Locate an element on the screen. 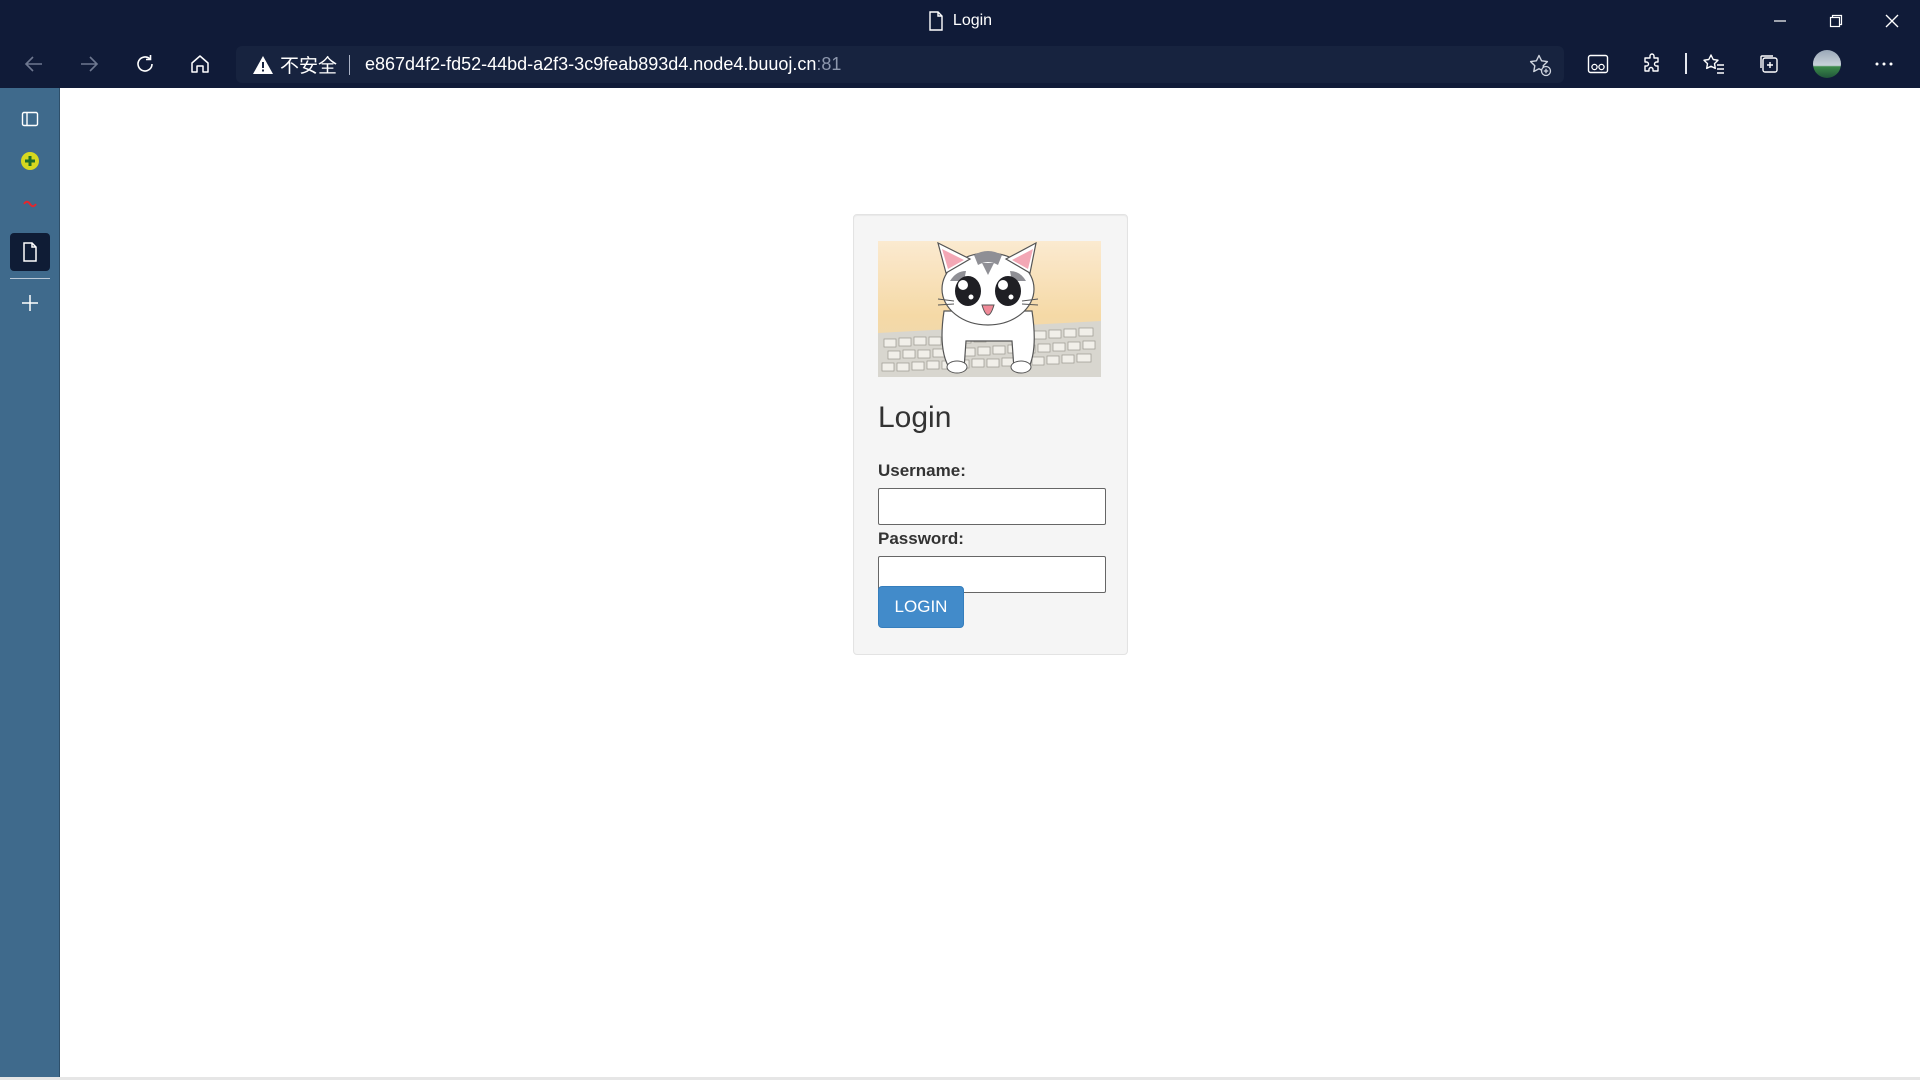  arrow-right-icon is located at coordinates (90, 64).